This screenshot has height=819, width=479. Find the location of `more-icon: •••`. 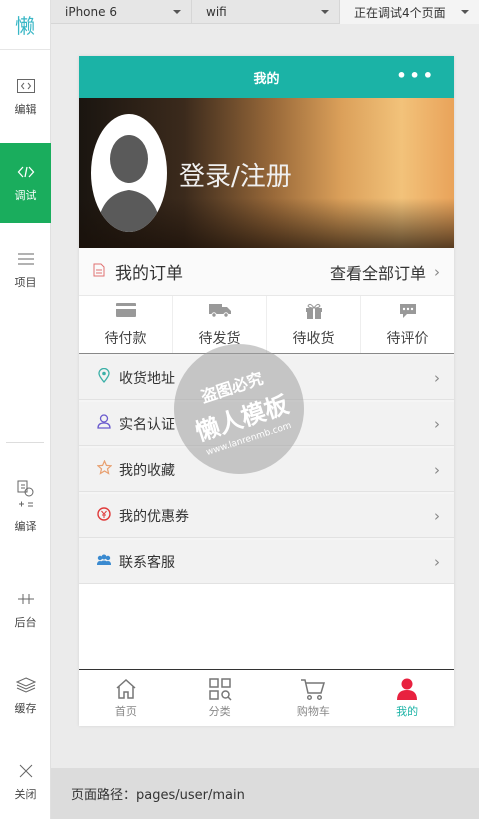

more-icon: ••• is located at coordinates (416, 76).